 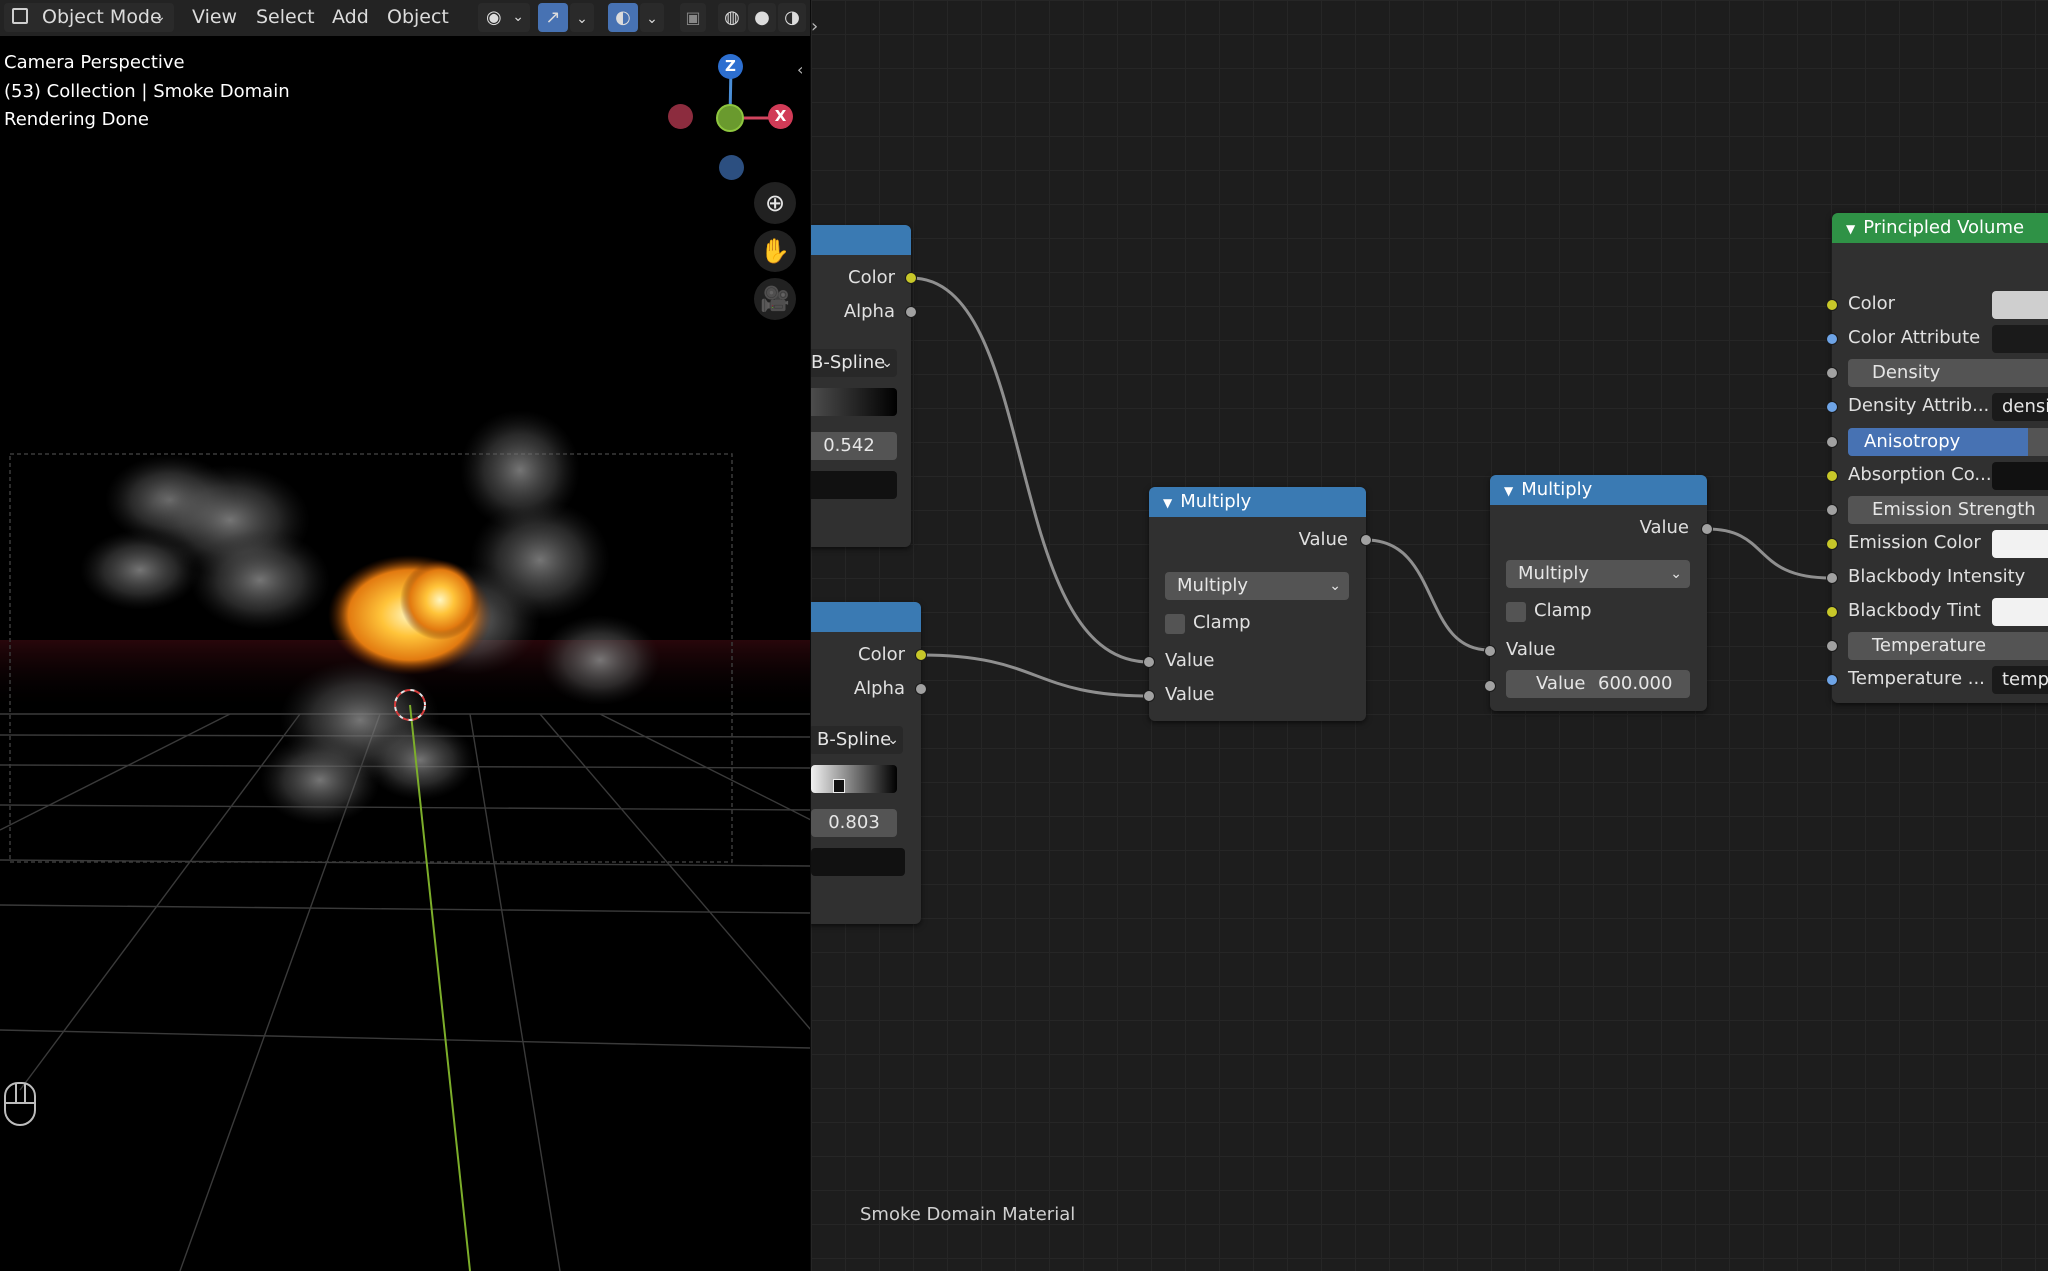 I want to click on emission-strength-field: Emission Strength, so click(x=1948, y=510).